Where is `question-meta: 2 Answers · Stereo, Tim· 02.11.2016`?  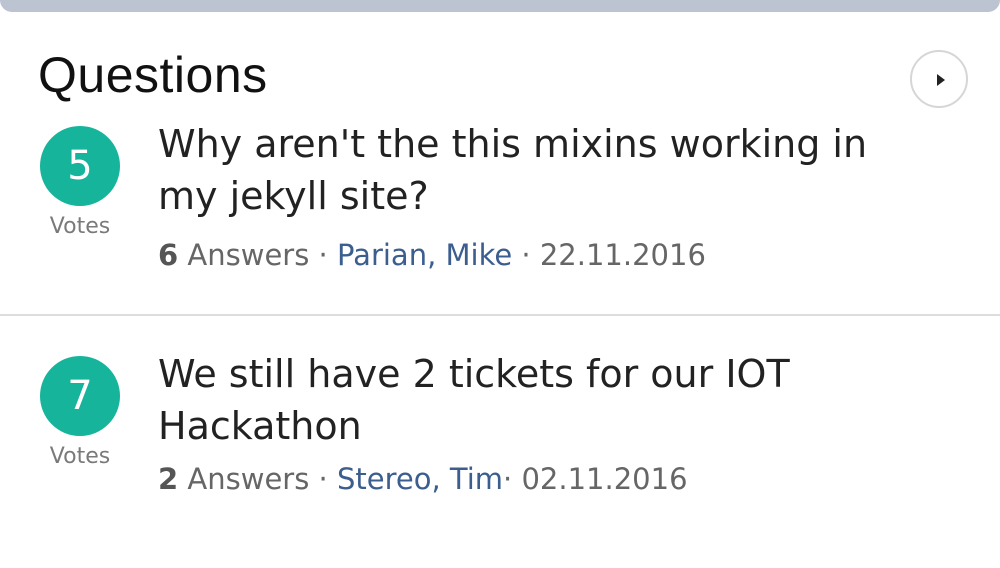
question-meta: 2 Answers · Stereo, Tim· 02.11.2016 is located at coordinates (423, 479).